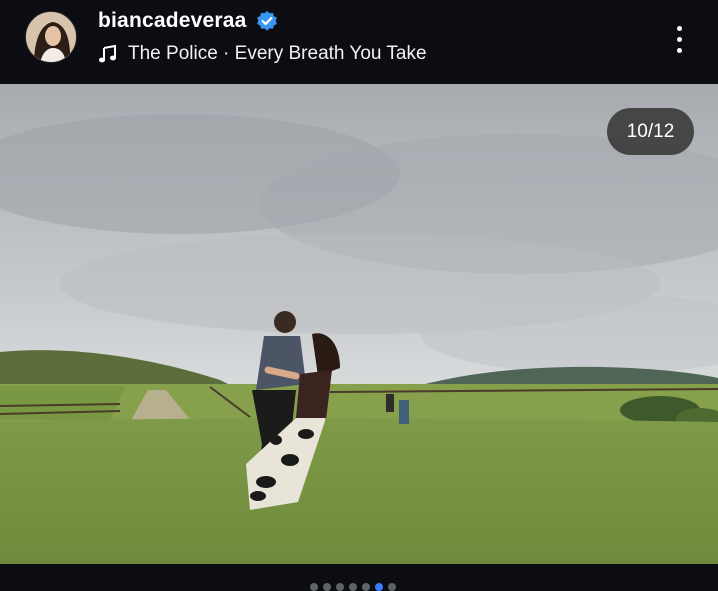  Describe the element at coordinates (172, 21) in the screenshot. I see `username: biancadeveraa` at that location.